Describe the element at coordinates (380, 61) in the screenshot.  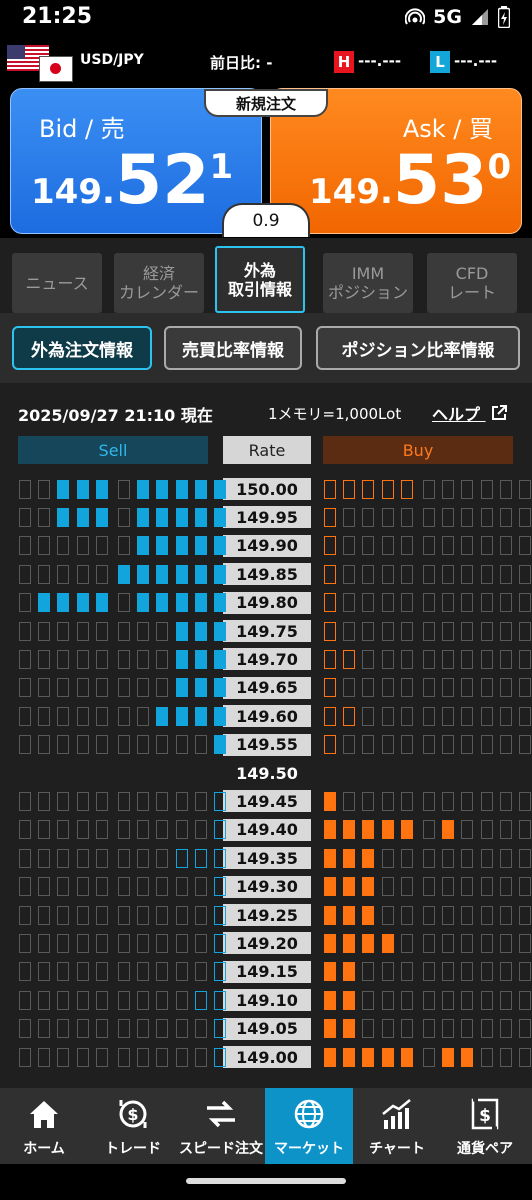
I see `high-value: ---.---` at that location.